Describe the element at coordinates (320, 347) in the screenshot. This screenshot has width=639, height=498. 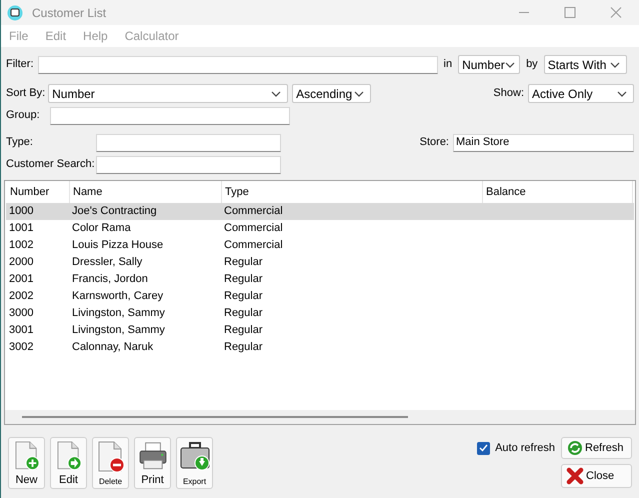
I see `table-row: 3002 Calonnay, Naruk Regular` at that location.